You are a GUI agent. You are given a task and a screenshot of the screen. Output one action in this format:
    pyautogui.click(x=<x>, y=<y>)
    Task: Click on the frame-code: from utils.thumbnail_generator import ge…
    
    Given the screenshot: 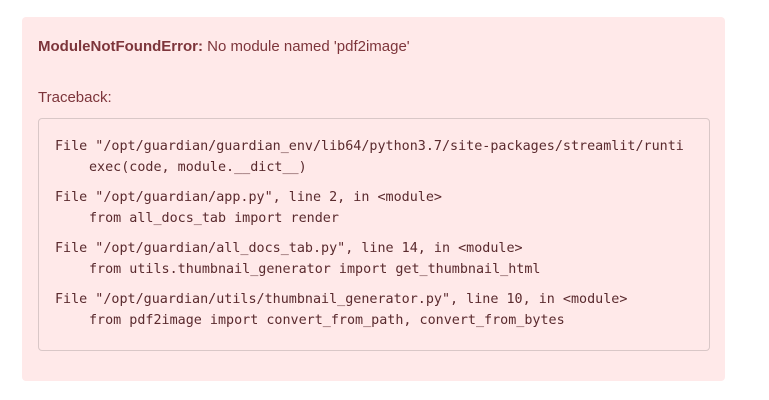 What is the action you would take?
    pyautogui.click(x=315, y=269)
    